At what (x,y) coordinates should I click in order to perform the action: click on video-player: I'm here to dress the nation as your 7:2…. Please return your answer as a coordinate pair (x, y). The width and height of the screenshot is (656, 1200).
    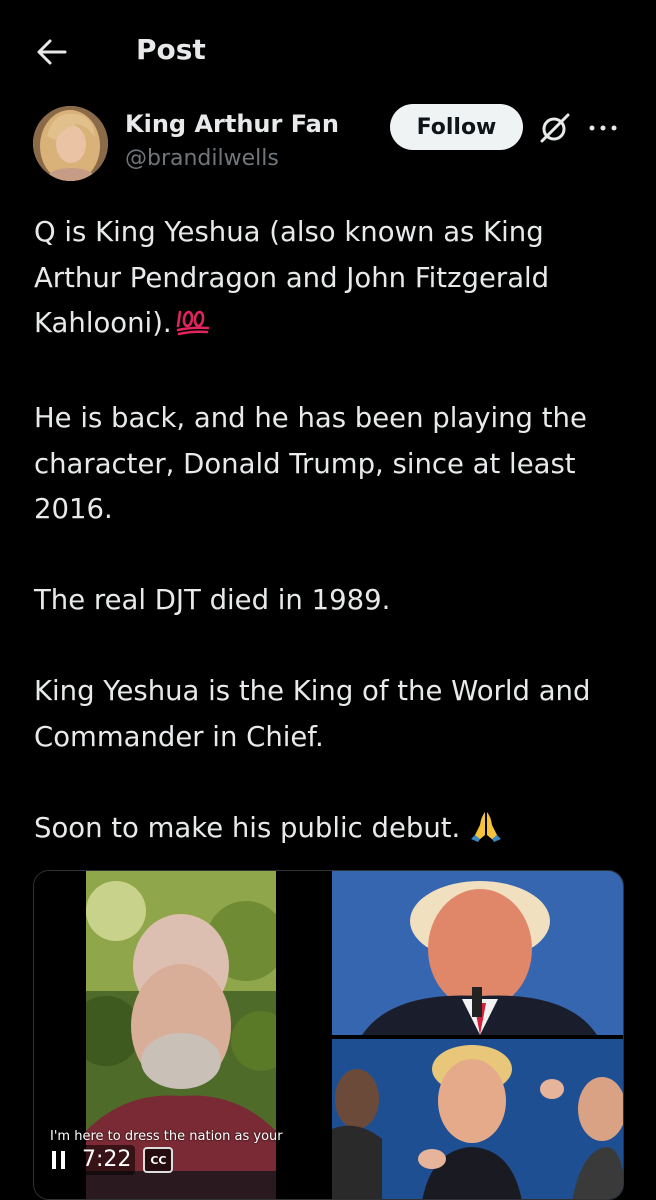
    Looking at the image, I should click on (181, 1035).